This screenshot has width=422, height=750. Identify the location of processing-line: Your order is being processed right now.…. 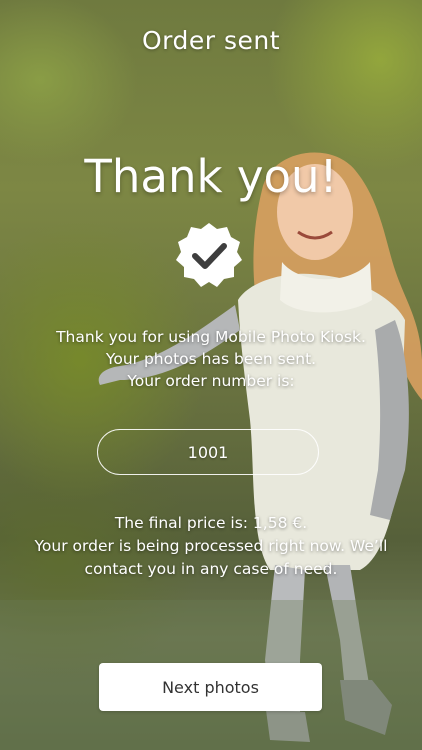
(211, 546).